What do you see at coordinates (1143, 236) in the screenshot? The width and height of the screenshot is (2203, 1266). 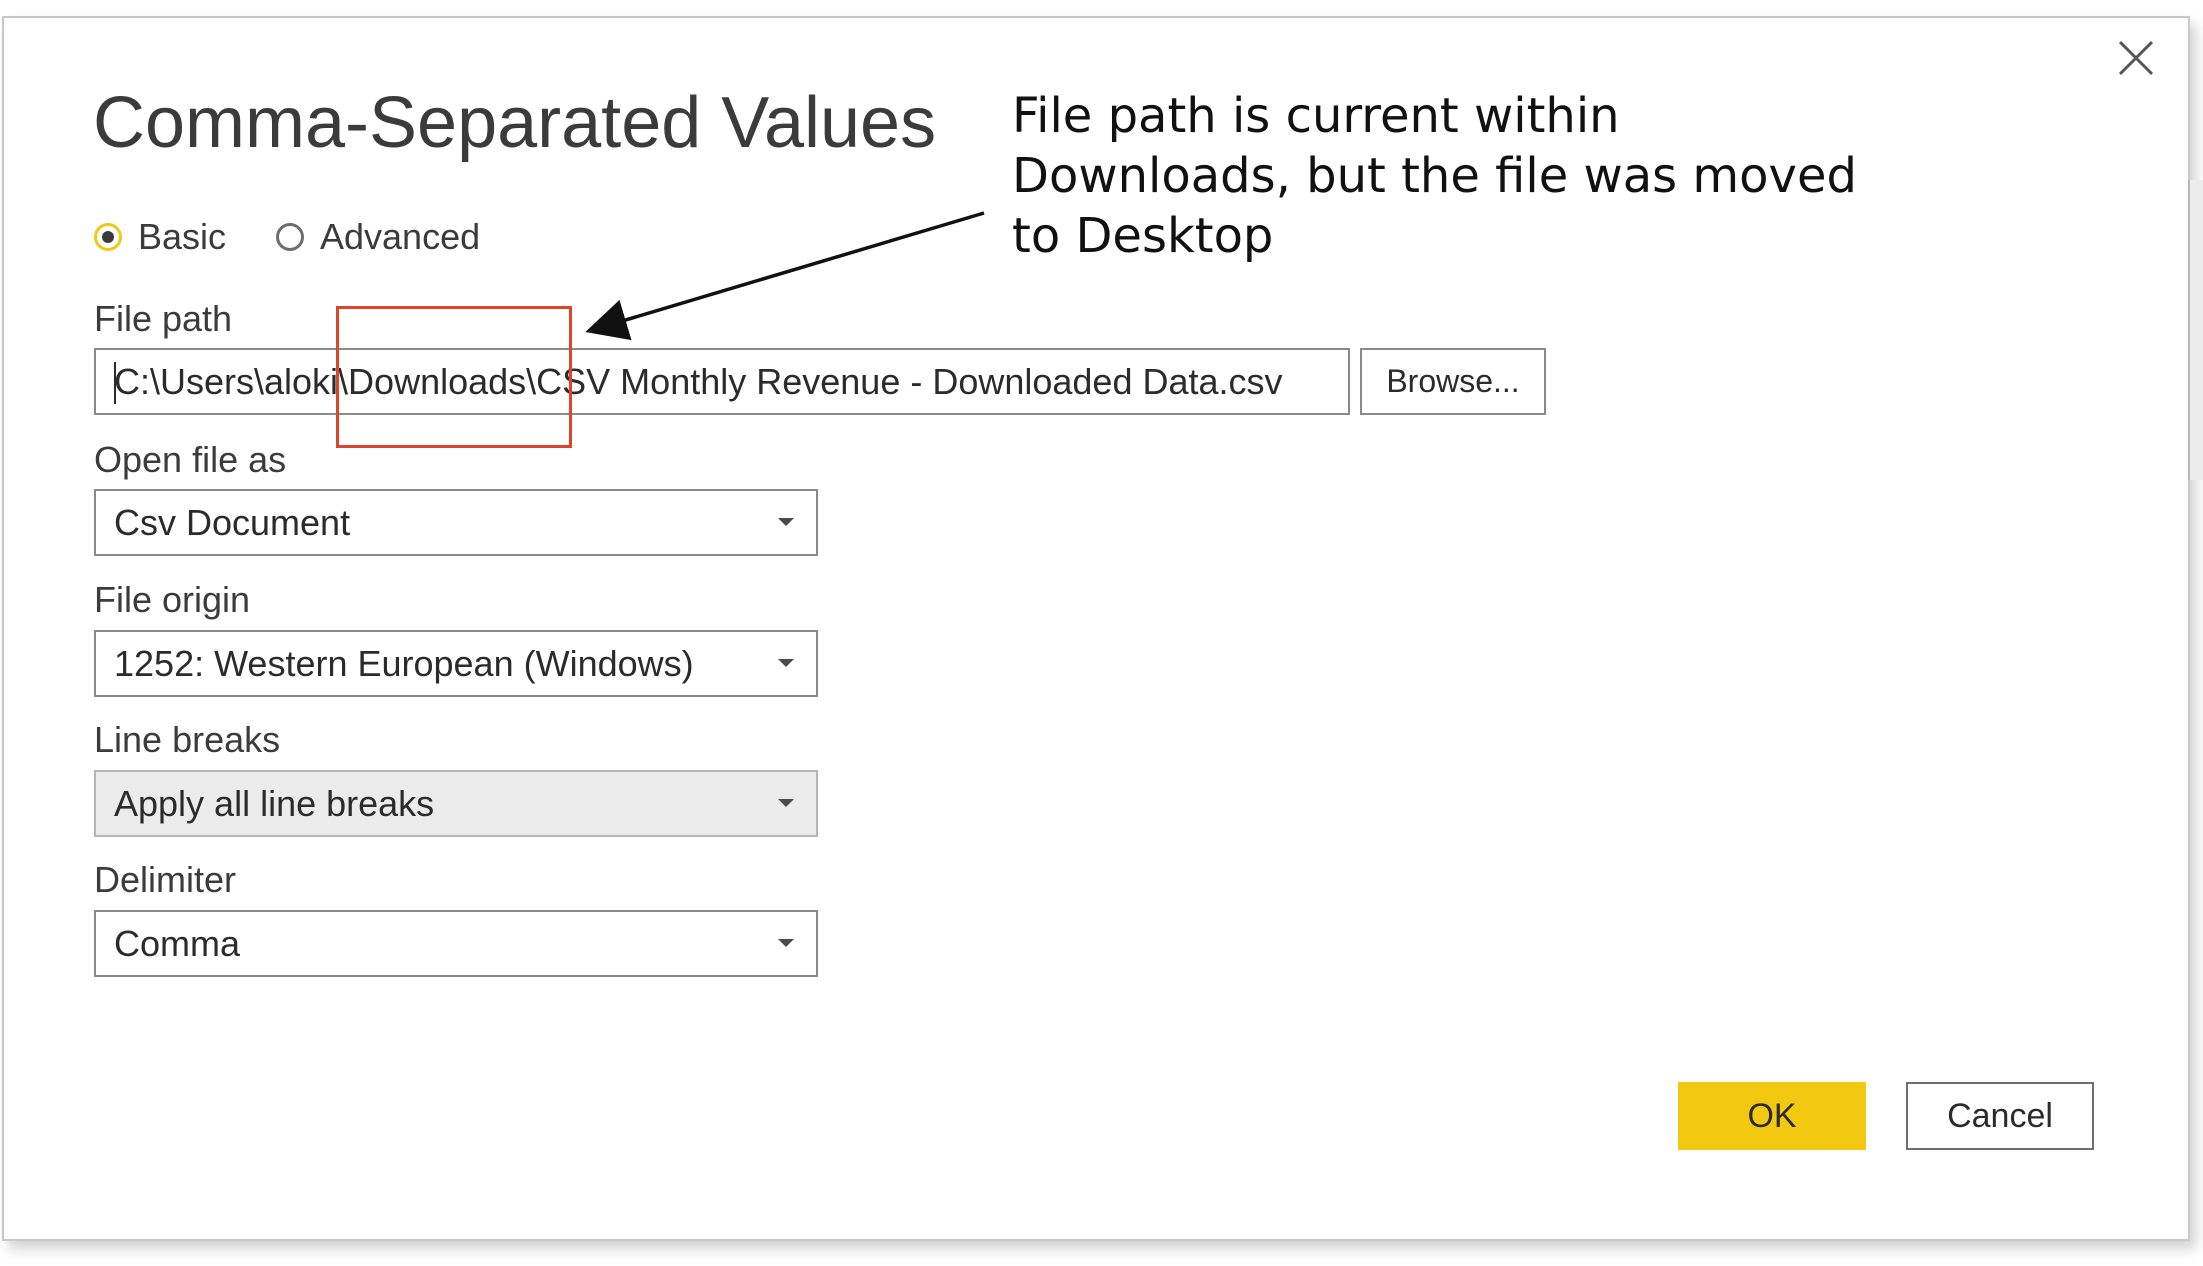 I see `annotation-line: to Desktop` at bounding box center [1143, 236].